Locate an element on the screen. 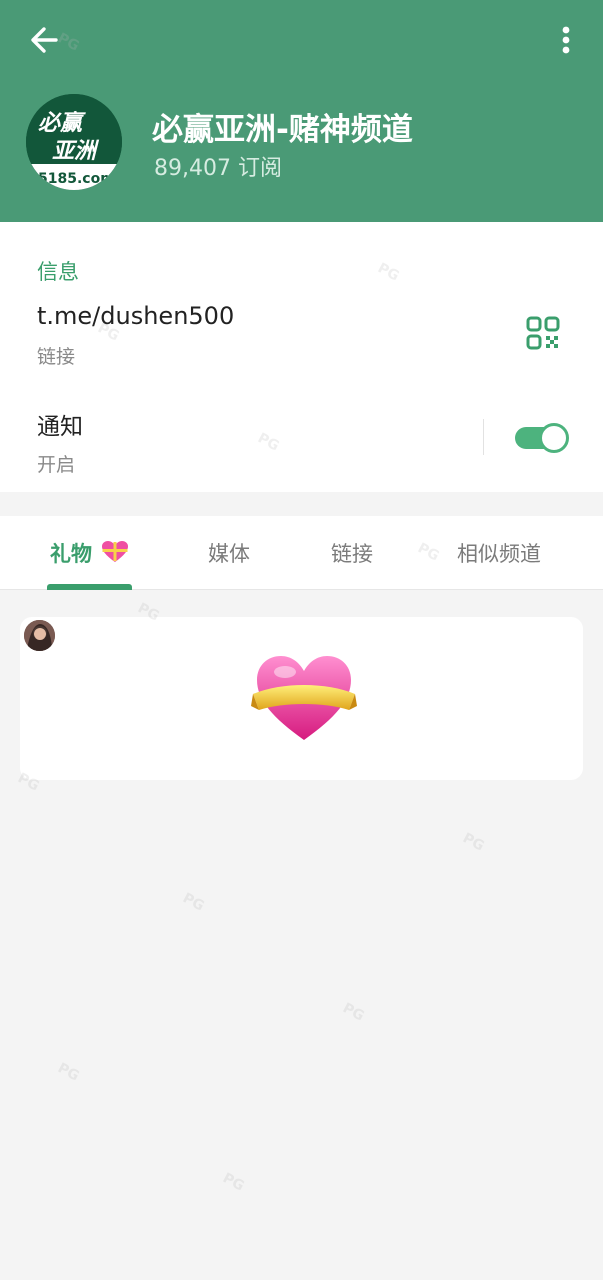 The height and width of the screenshot is (1280, 603). toggle-knob is located at coordinates (554, 438).